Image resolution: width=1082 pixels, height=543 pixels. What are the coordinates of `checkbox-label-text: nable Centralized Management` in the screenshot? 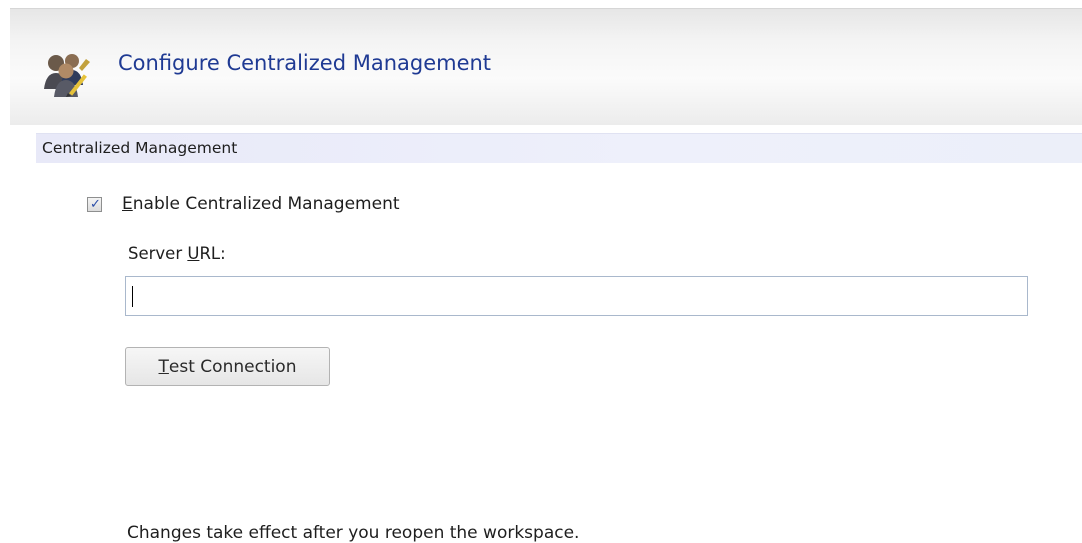 It's located at (266, 204).